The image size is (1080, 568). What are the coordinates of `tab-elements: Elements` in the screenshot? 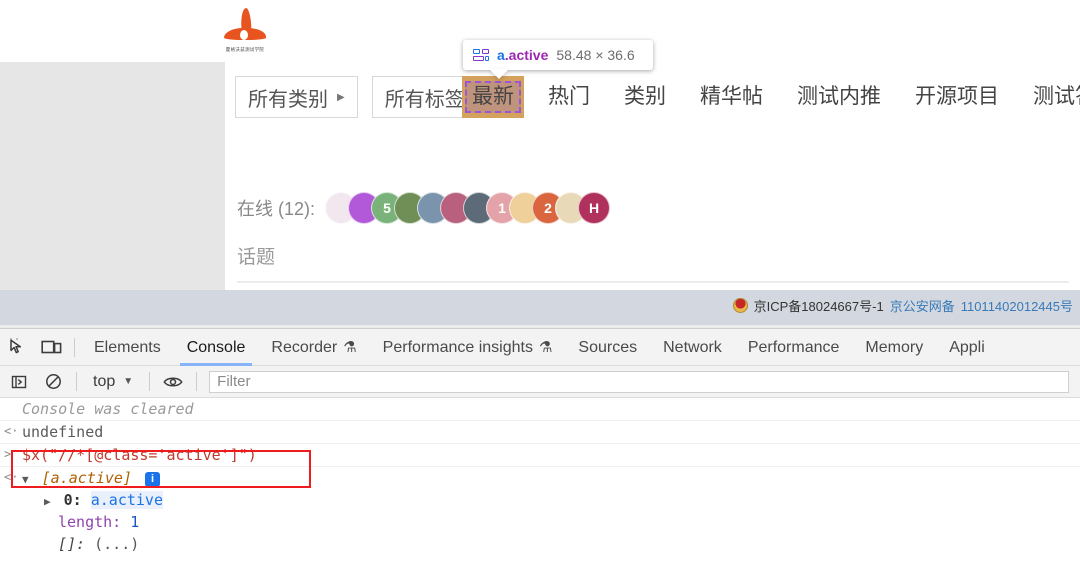 It's located at (127, 347).